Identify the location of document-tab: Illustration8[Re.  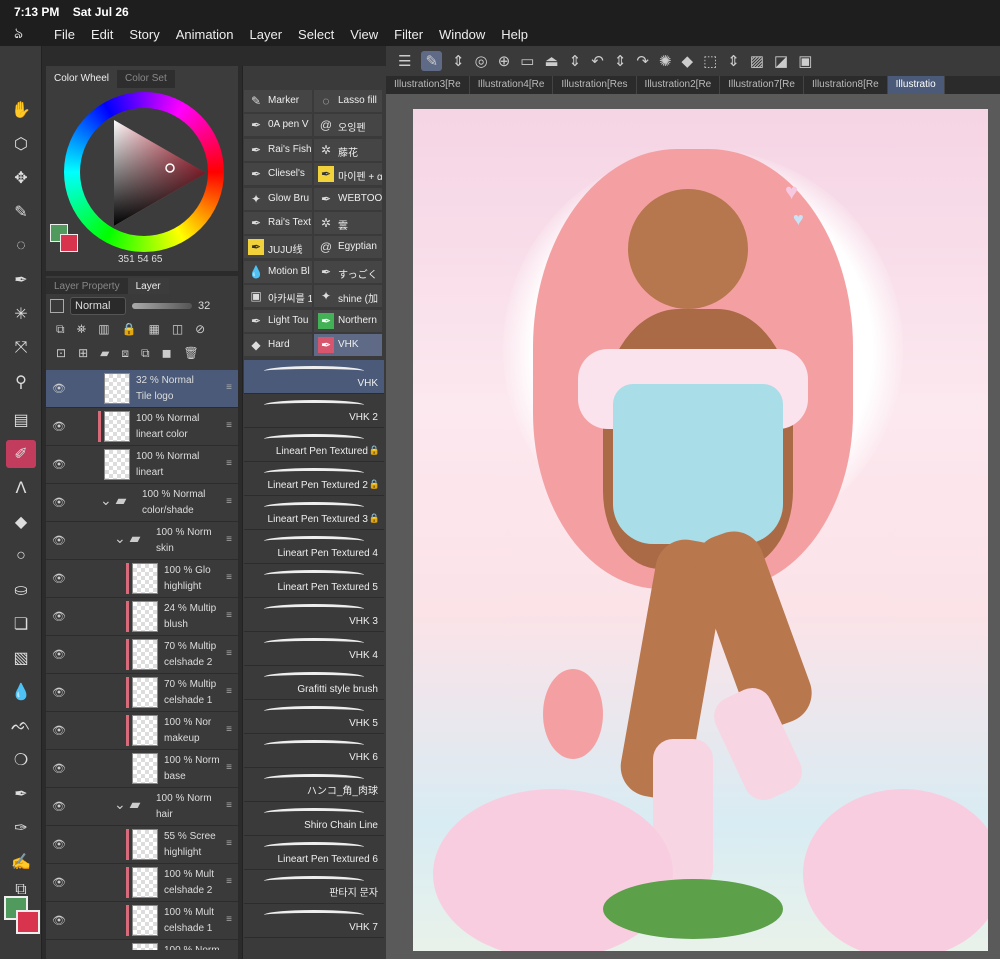
(846, 85).